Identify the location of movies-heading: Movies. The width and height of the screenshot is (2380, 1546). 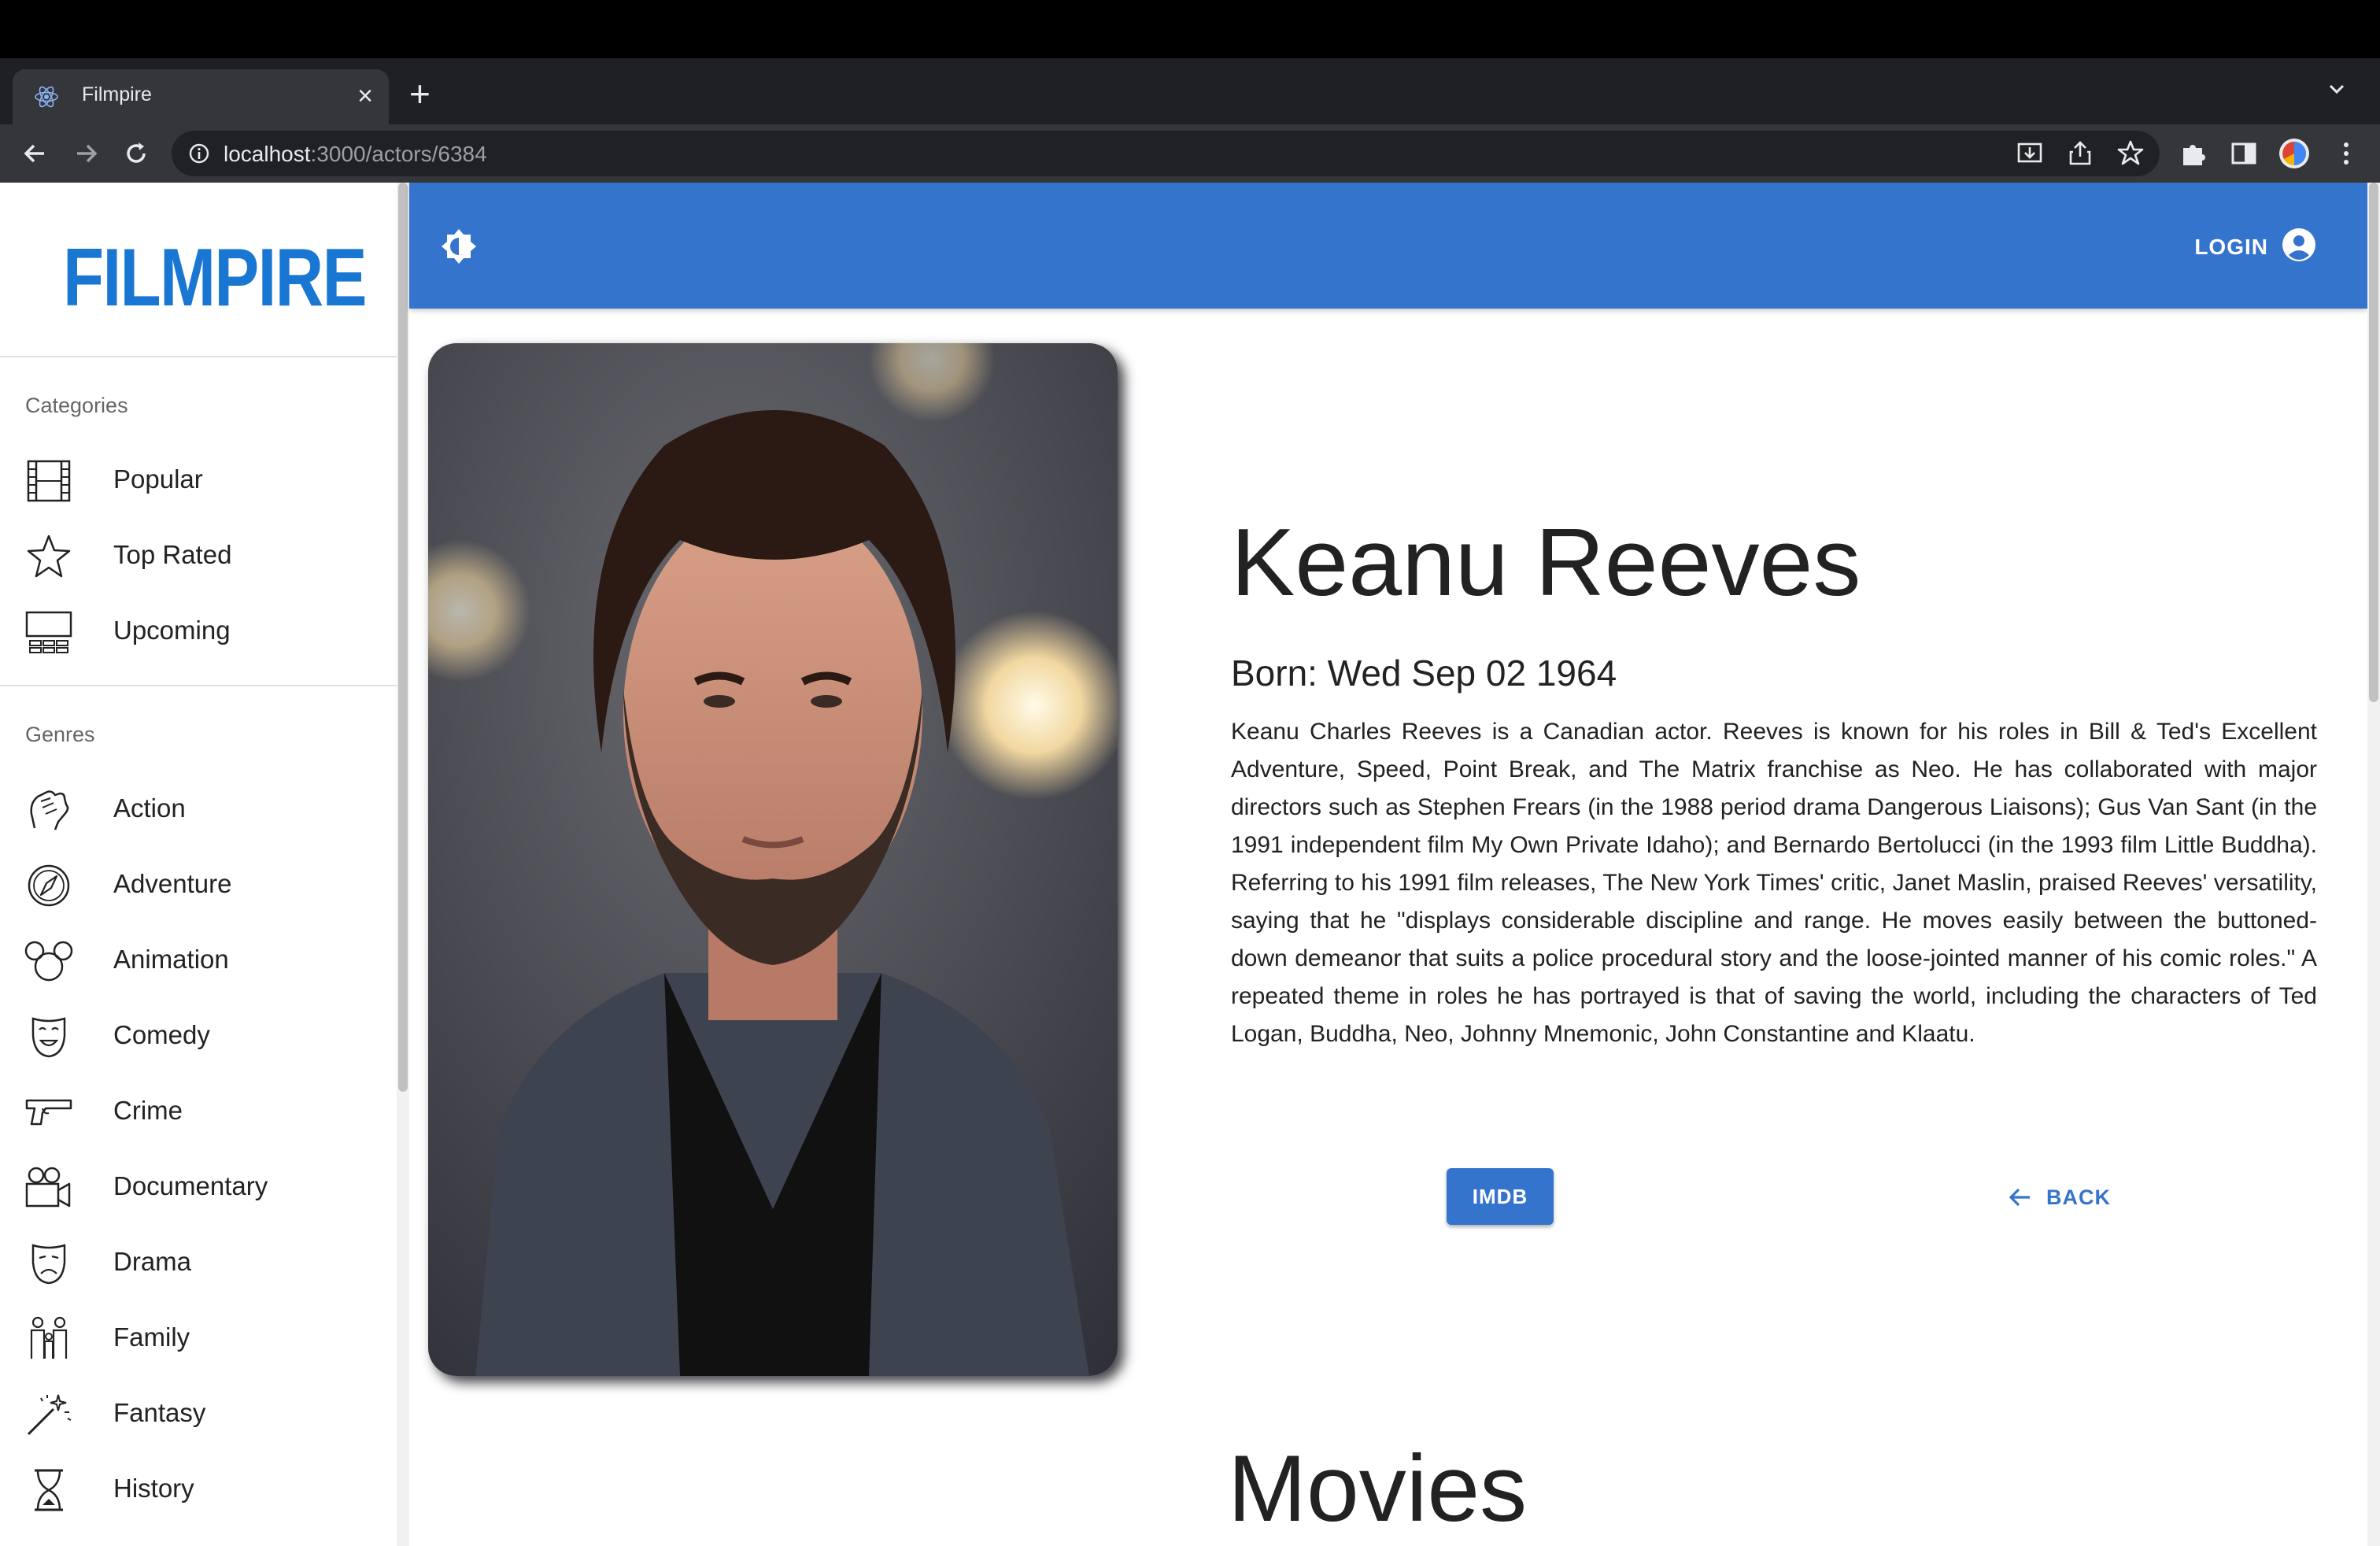
(1378, 1488).